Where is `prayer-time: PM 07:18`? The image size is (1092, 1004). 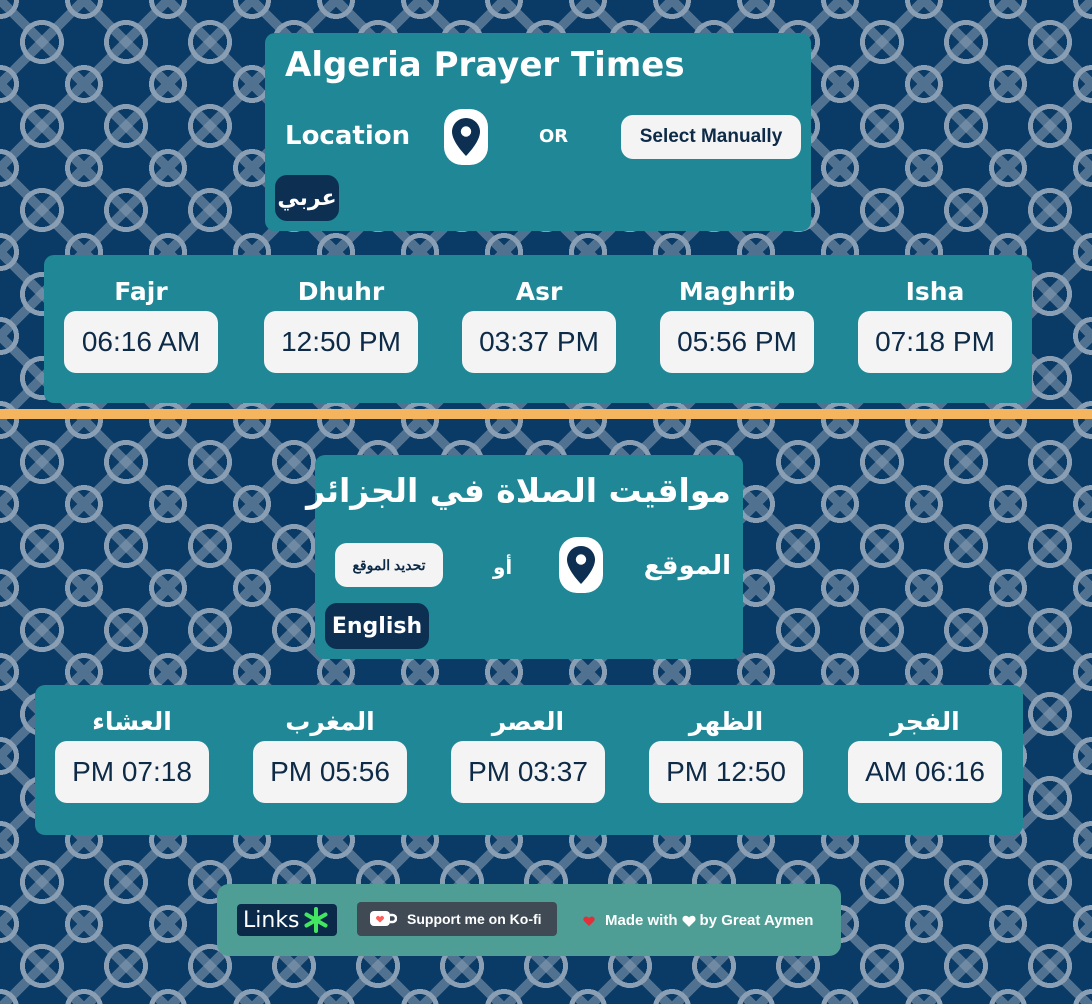 prayer-time: PM 07:18 is located at coordinates (132, 772).